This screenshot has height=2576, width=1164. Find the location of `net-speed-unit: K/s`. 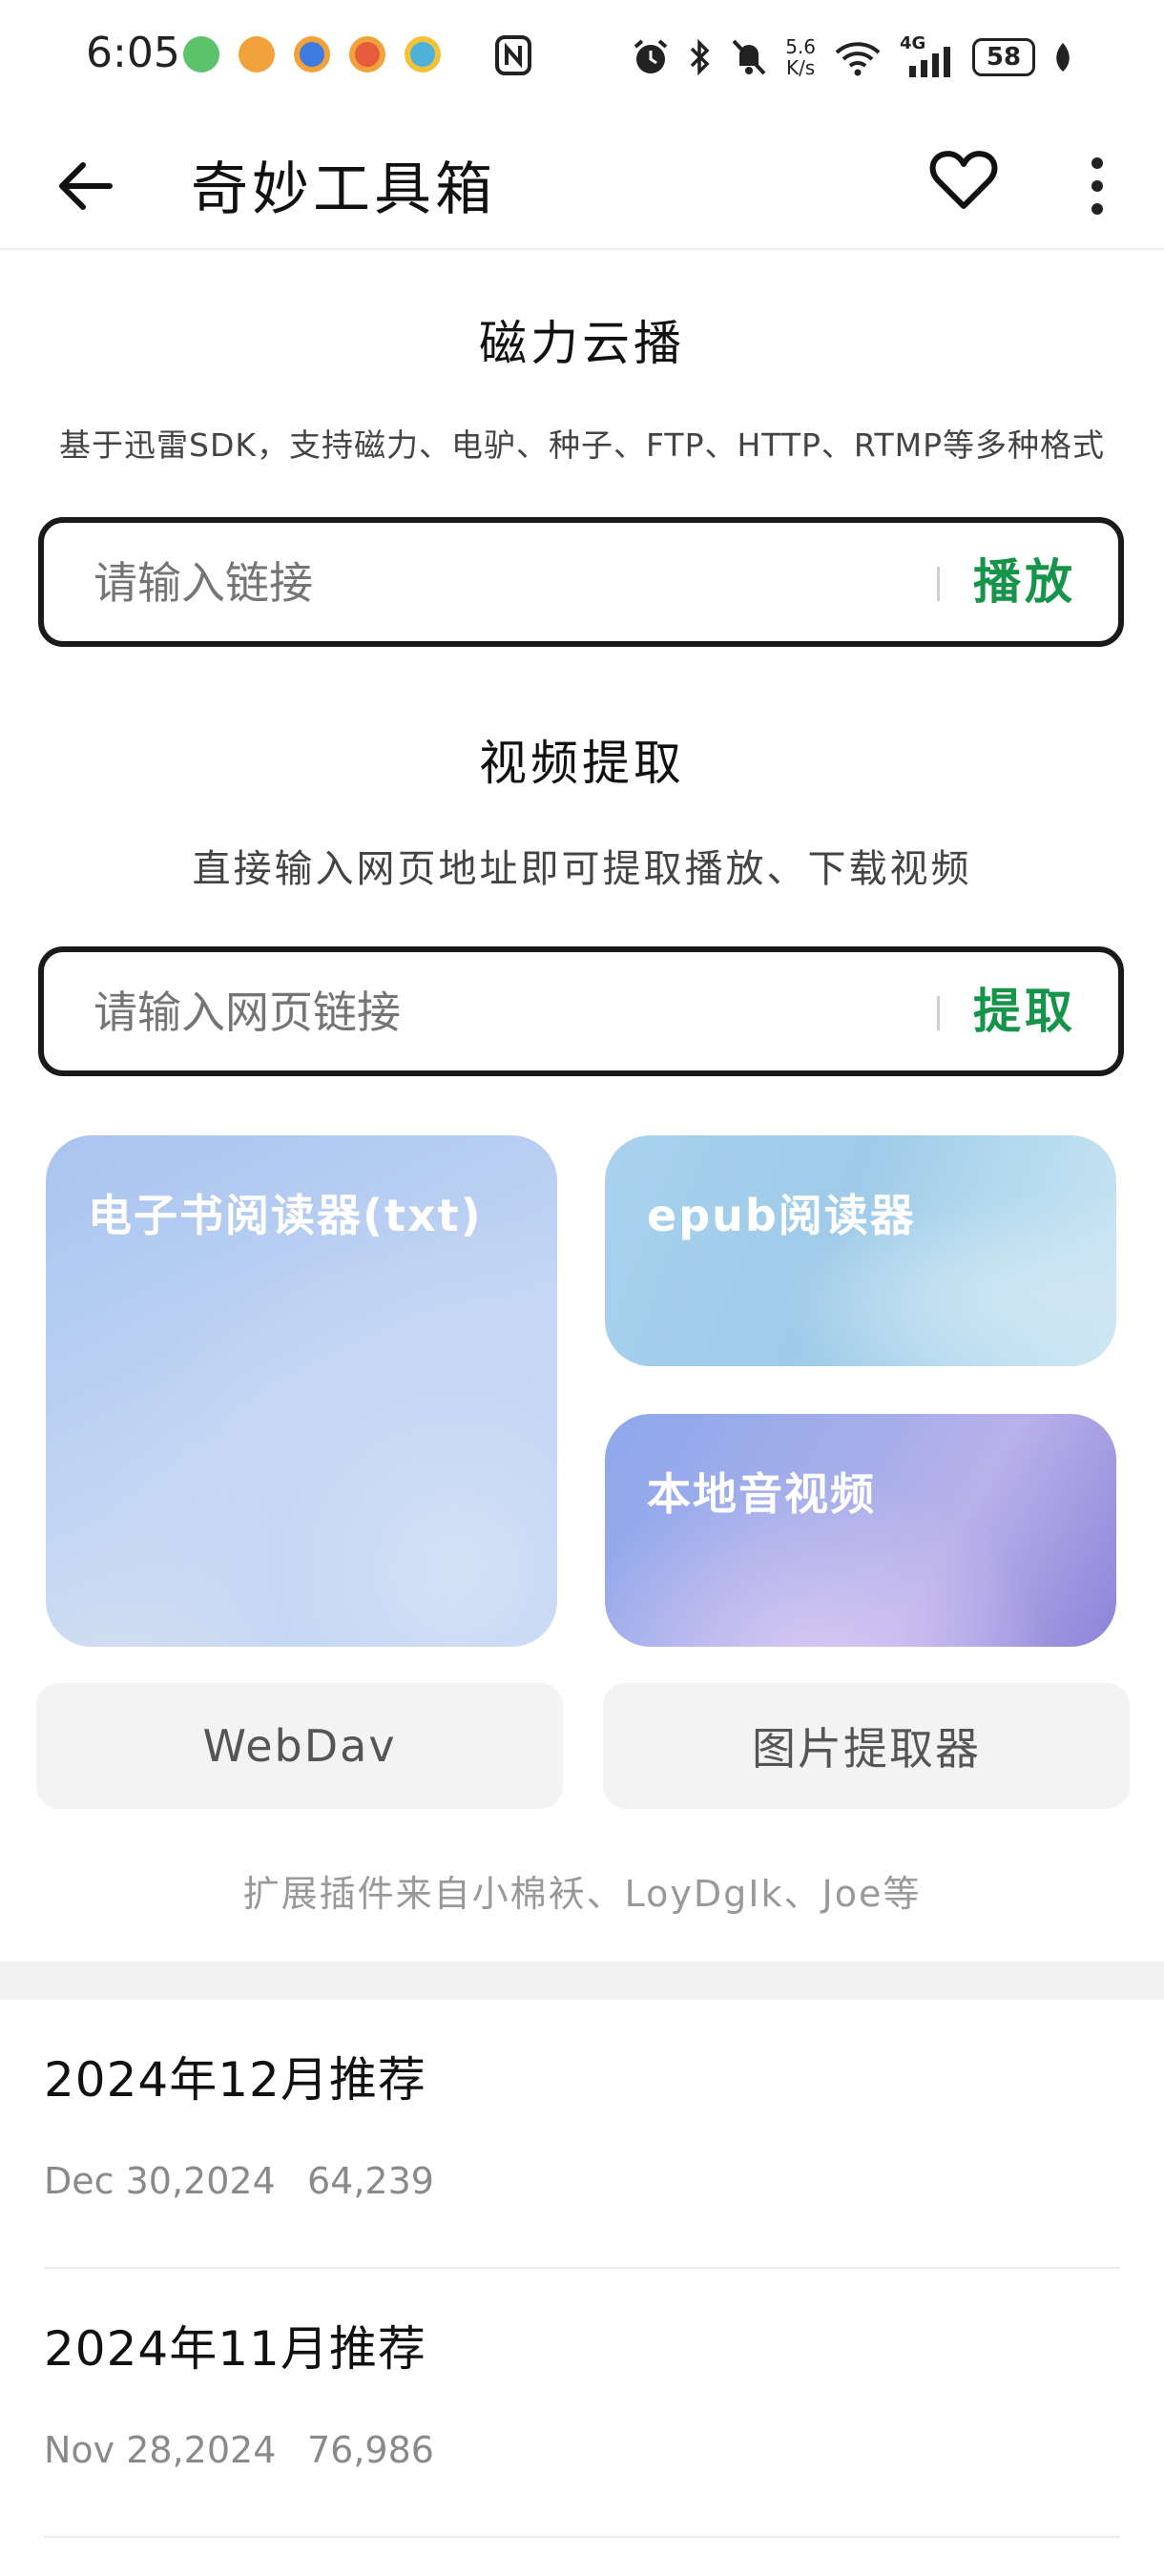

net-speed-unit: K/s is located at coordinates (800, 67).